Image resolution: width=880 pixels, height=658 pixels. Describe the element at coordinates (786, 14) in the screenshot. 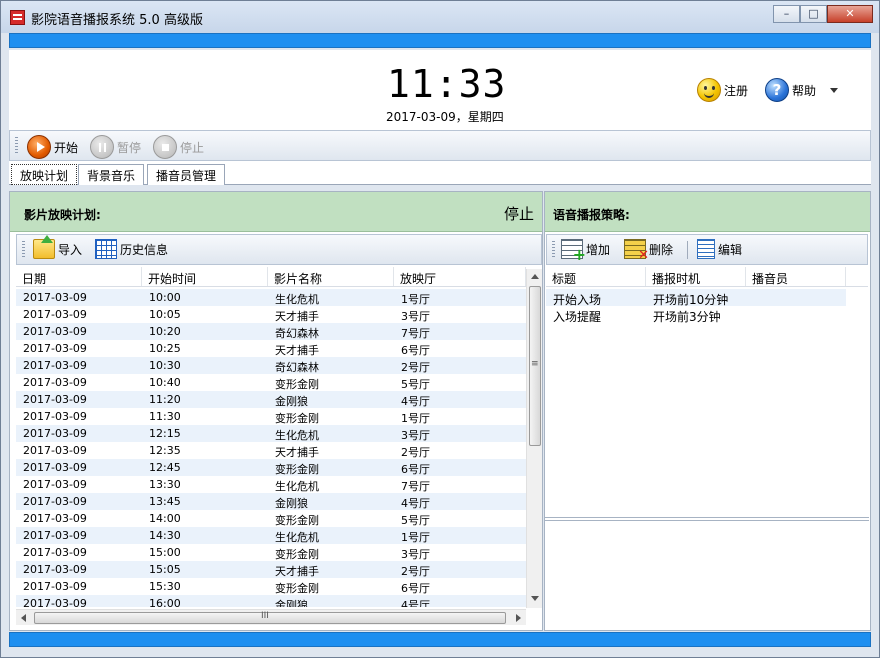

I see `minimize-button: –` at that location.